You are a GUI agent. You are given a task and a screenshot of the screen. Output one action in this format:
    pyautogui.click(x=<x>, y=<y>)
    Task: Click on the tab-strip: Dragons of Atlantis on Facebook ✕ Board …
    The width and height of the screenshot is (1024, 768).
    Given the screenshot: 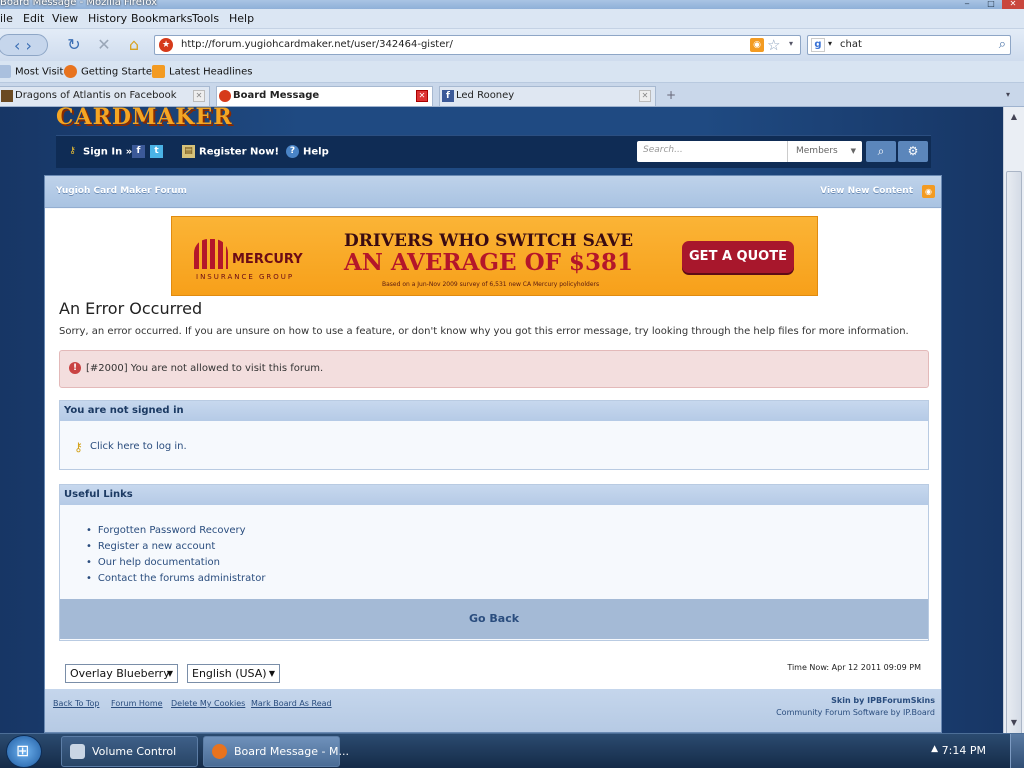 What is the action you would take?
    pyautogui.click(x=512, y=95)
    